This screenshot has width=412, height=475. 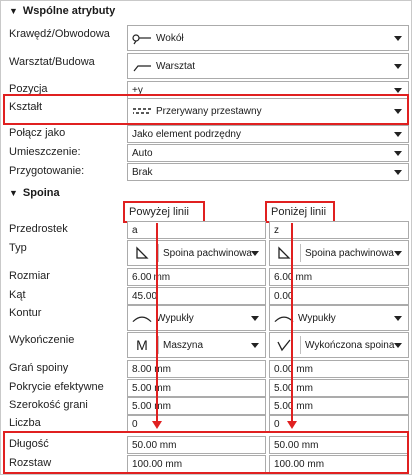 I want to click on above-width-value: 5.00 mm, so click(x=151, y=406).